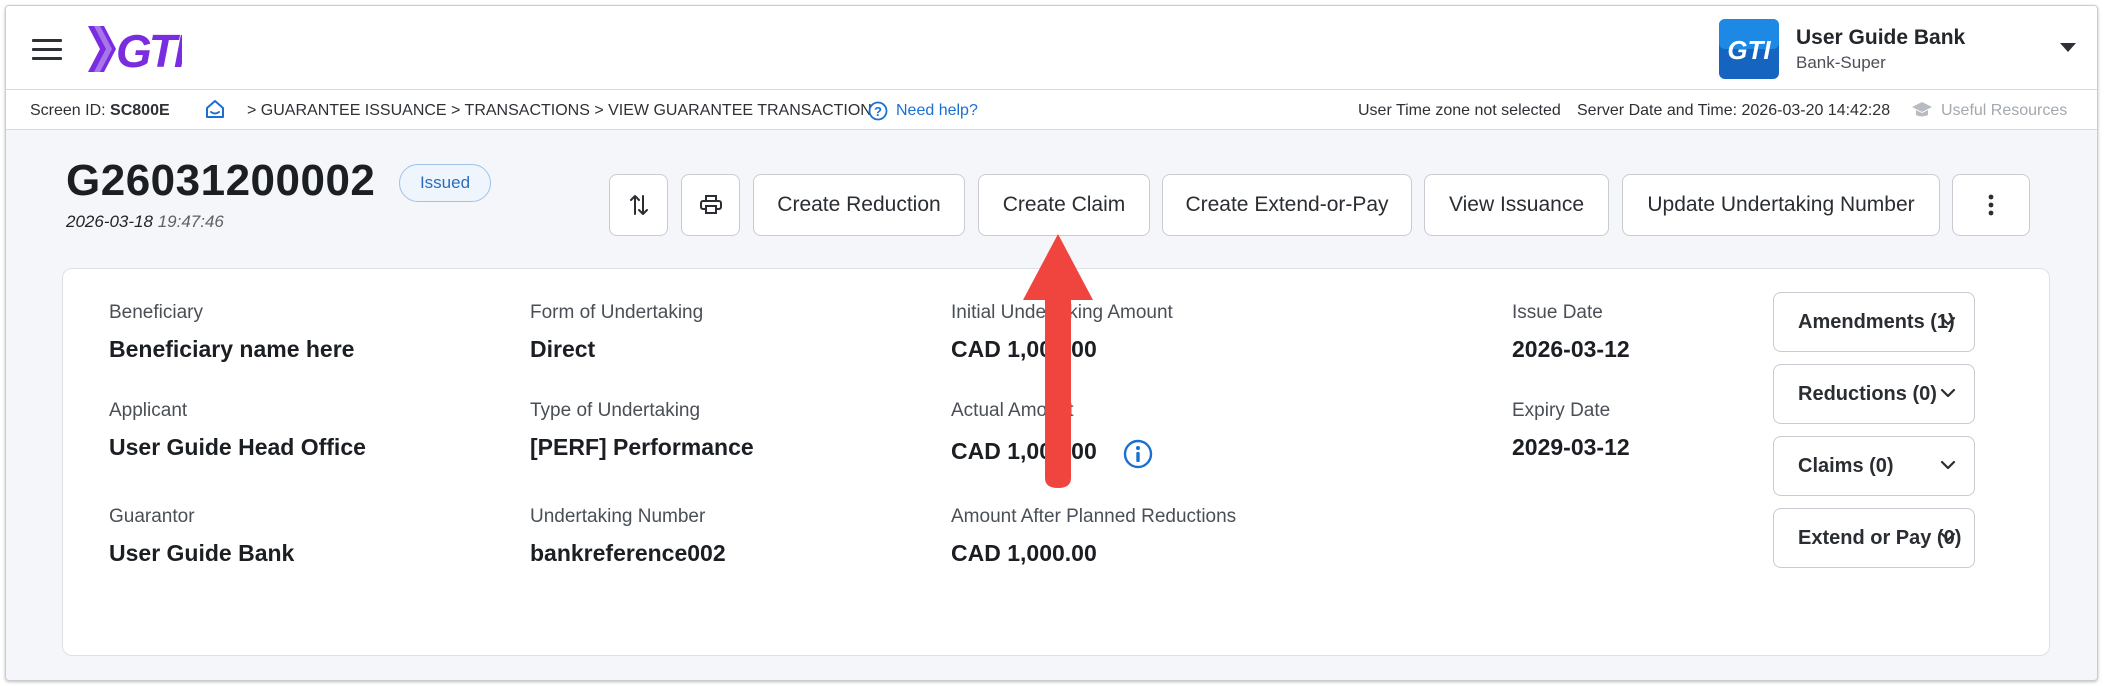 The image size is (2105, 686). I want to click on useful-resources-link: Useful Resources, so click(2004, 111).